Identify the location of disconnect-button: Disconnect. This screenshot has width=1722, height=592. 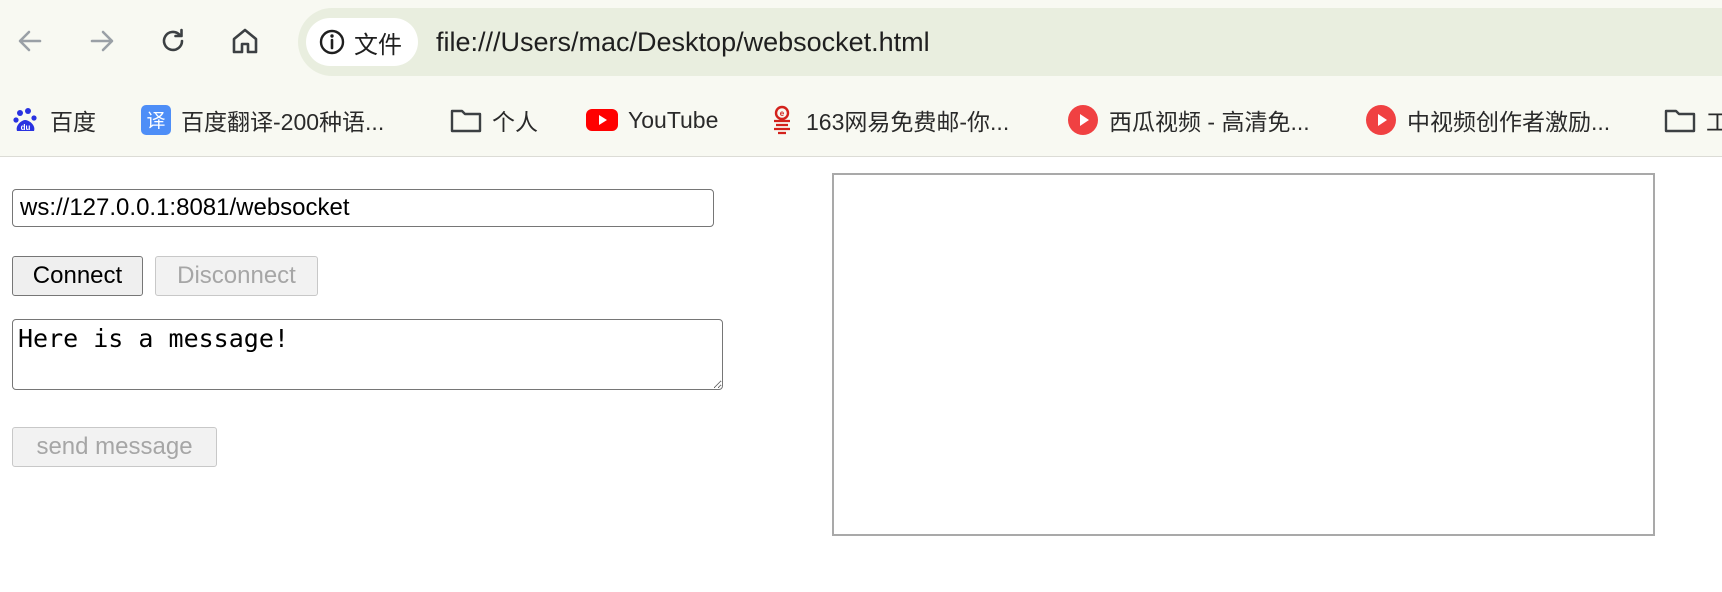
(236, 276).